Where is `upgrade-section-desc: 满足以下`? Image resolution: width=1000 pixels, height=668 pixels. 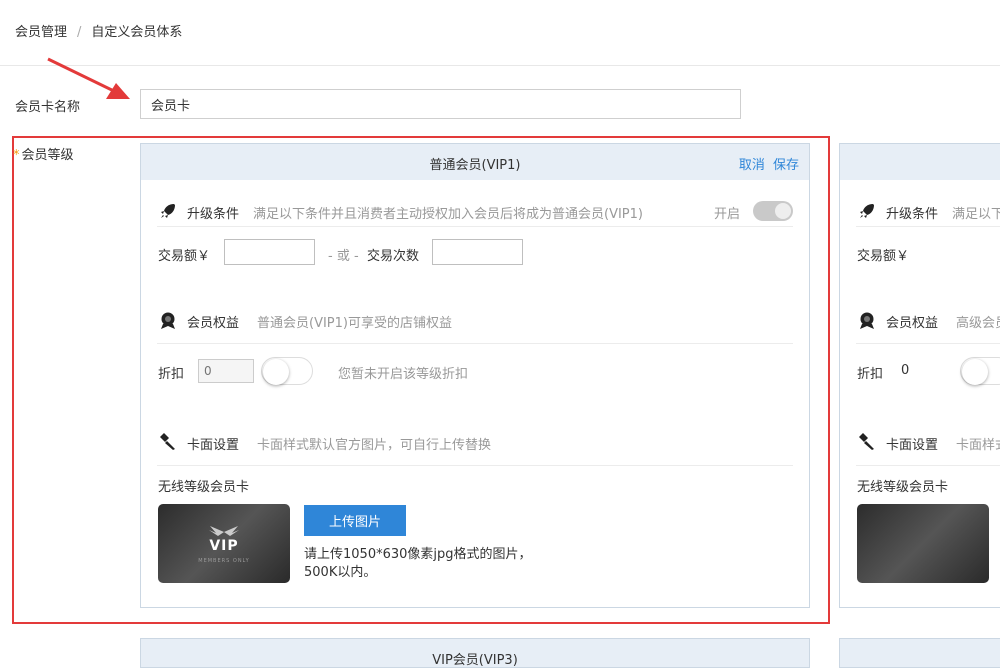
upgrade-section-desc: 满足以下 is located at coordinates (976, 214).